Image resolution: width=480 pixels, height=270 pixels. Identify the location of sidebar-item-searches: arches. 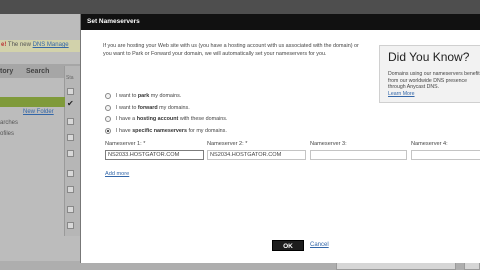
(9, 123).